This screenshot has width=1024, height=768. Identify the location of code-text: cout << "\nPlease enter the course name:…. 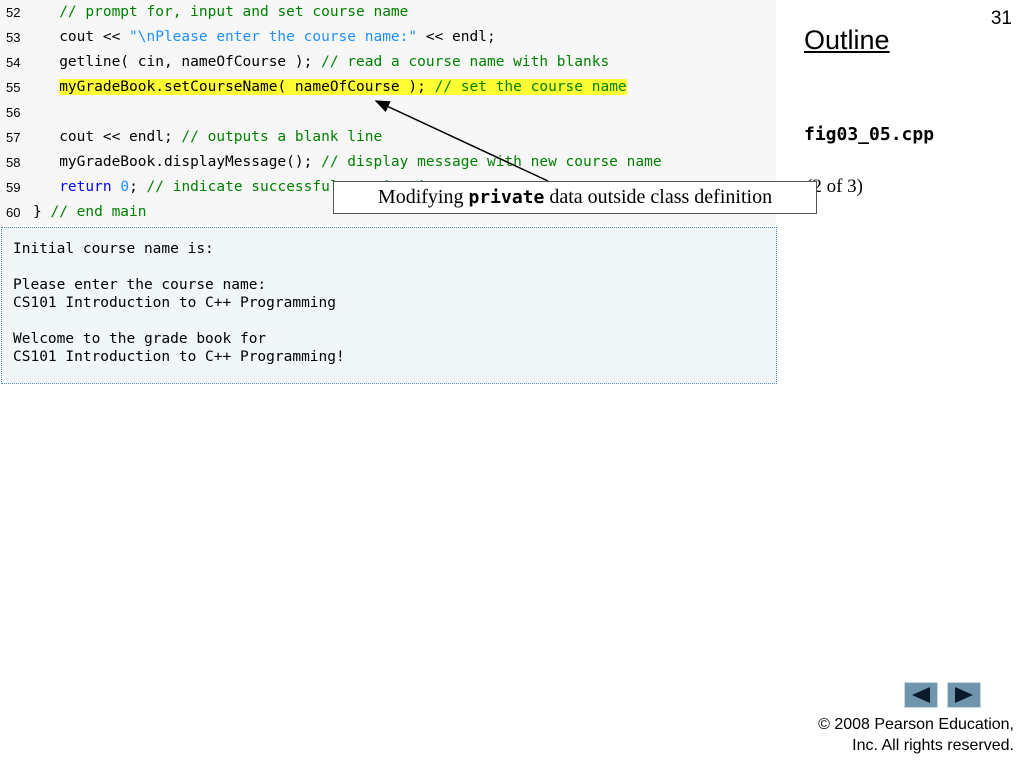
(264, 37).